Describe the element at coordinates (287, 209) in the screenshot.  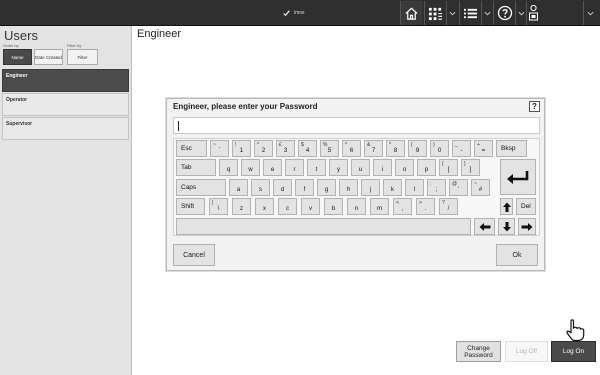
I see `key-label: c` at that location.